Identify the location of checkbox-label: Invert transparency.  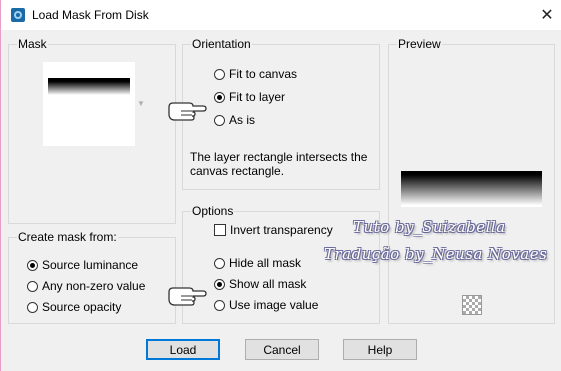
(281, 230).